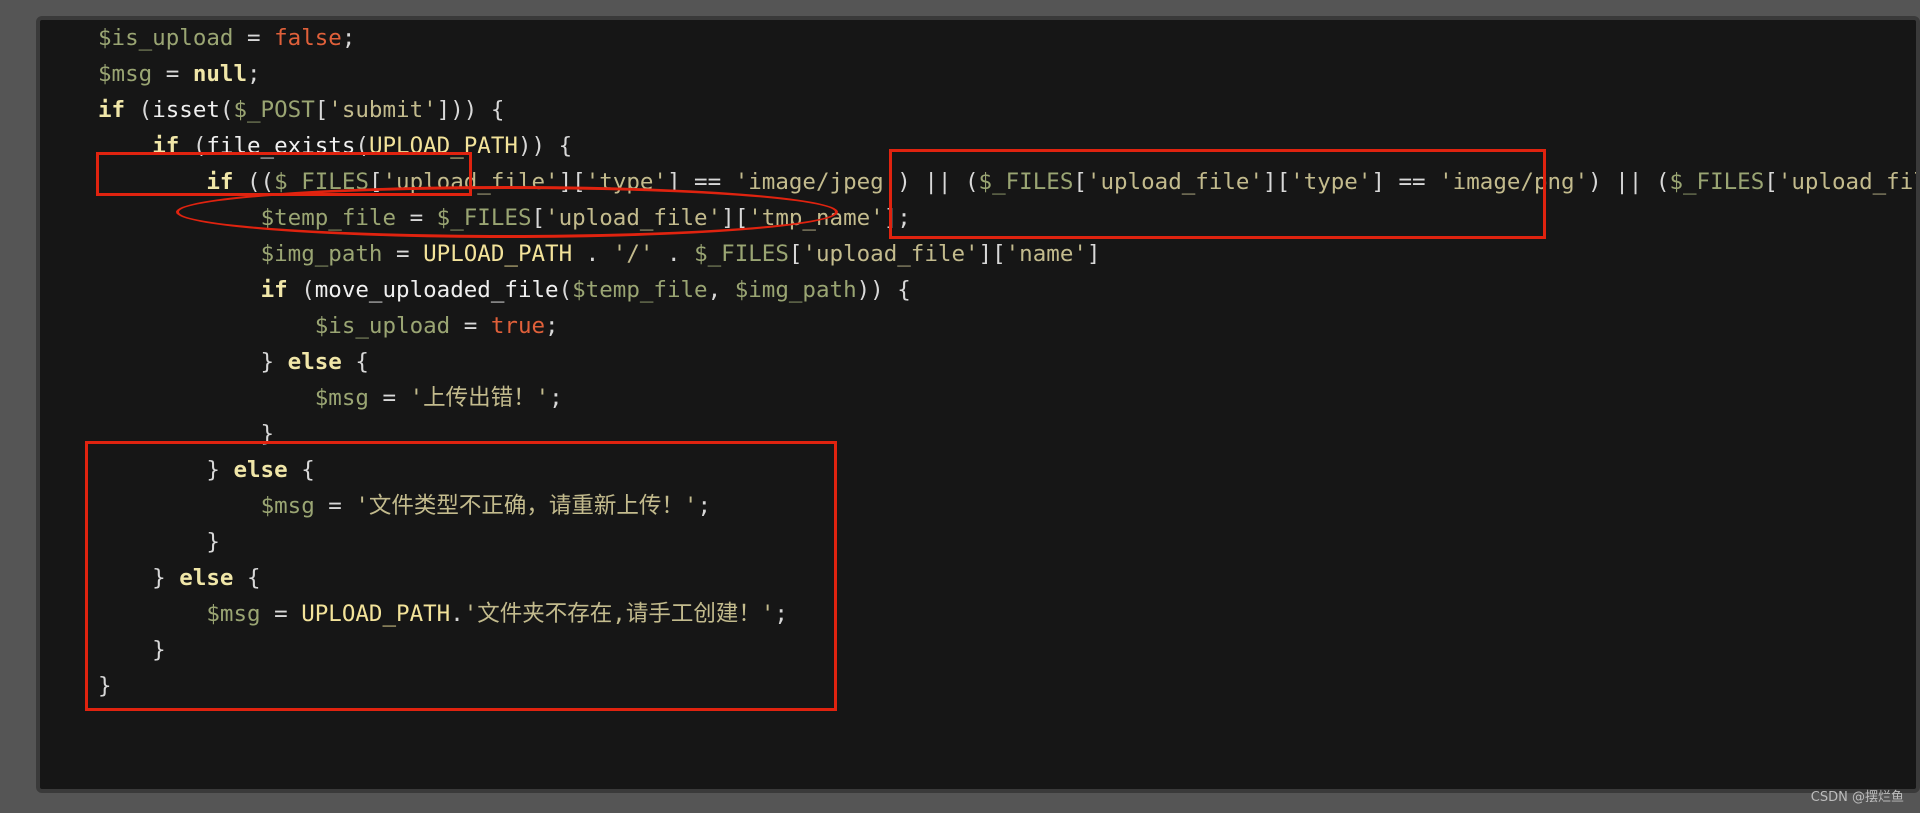  Describe the element at coordinates (816, 182) in the screenshot. I see `code-token: 'image/jpeg'` at that location.